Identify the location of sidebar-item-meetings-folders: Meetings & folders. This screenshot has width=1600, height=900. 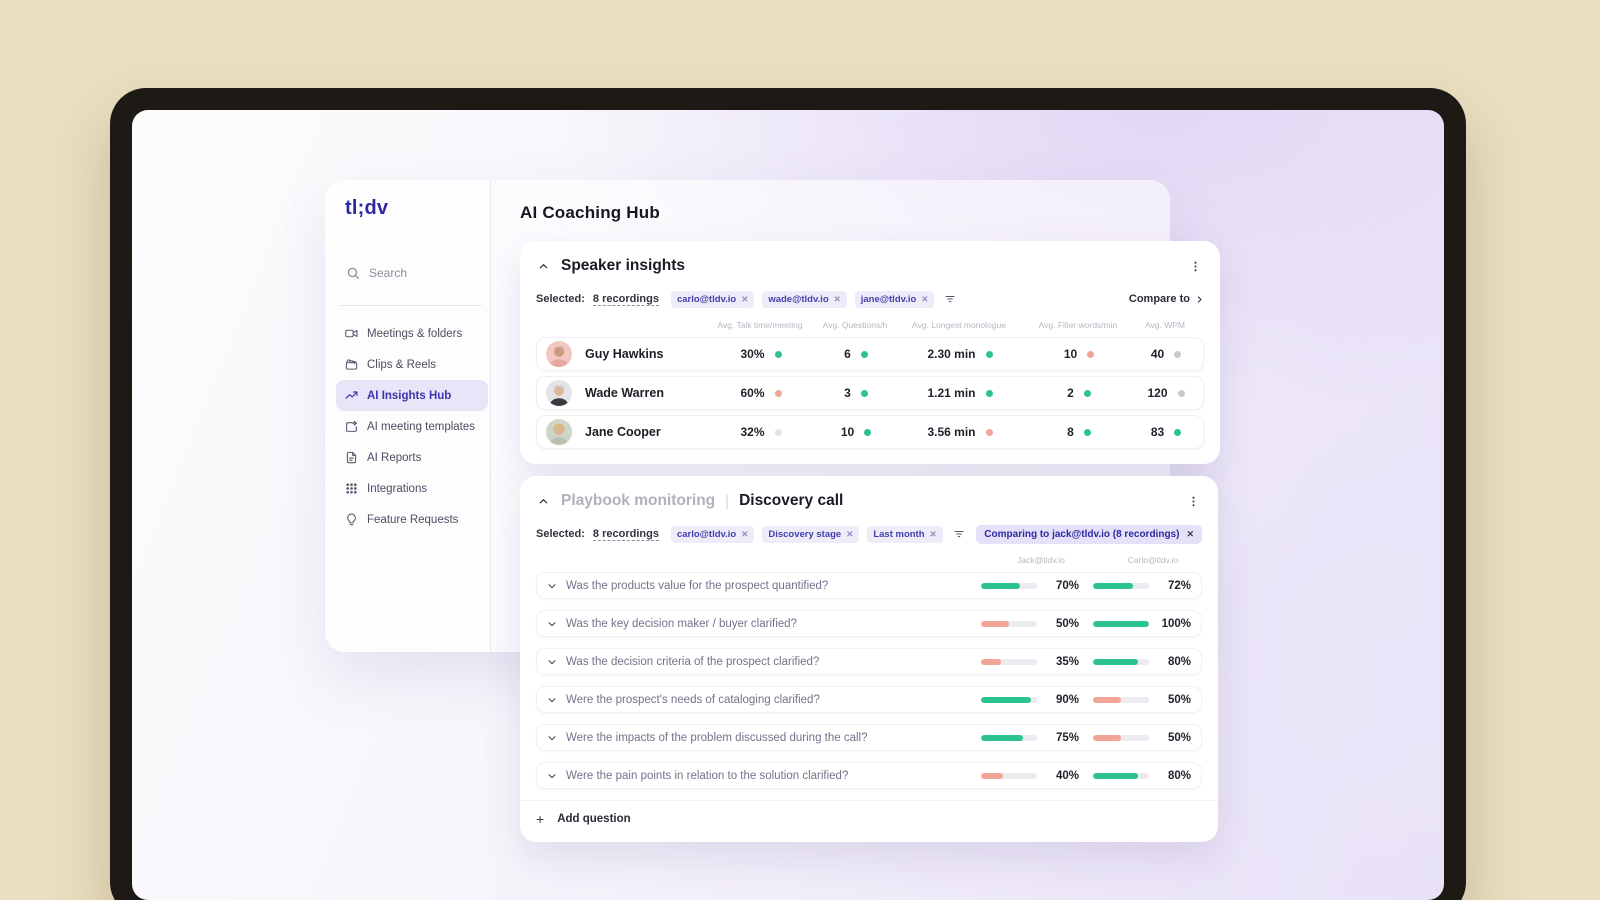
(412, 333).